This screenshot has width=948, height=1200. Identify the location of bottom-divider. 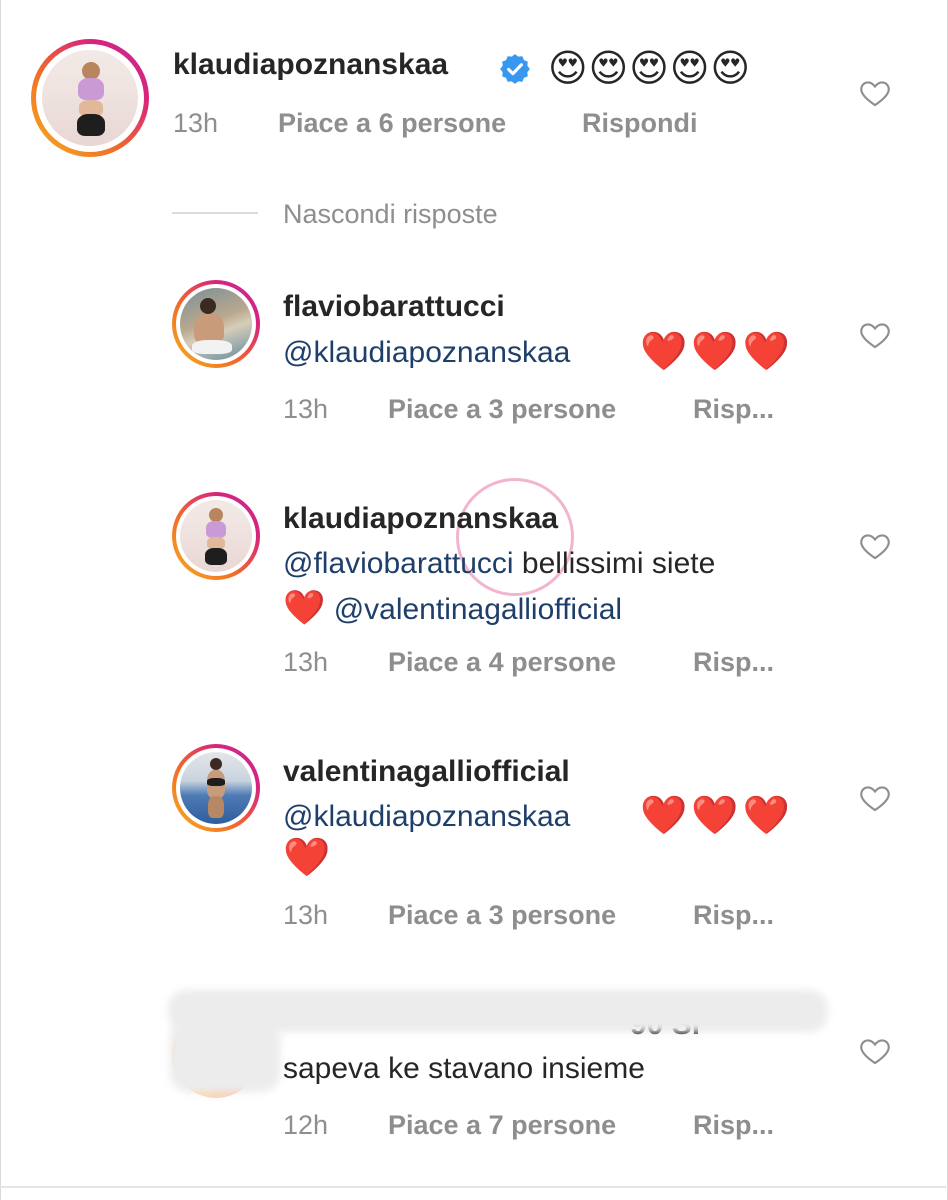
(474, 1187).